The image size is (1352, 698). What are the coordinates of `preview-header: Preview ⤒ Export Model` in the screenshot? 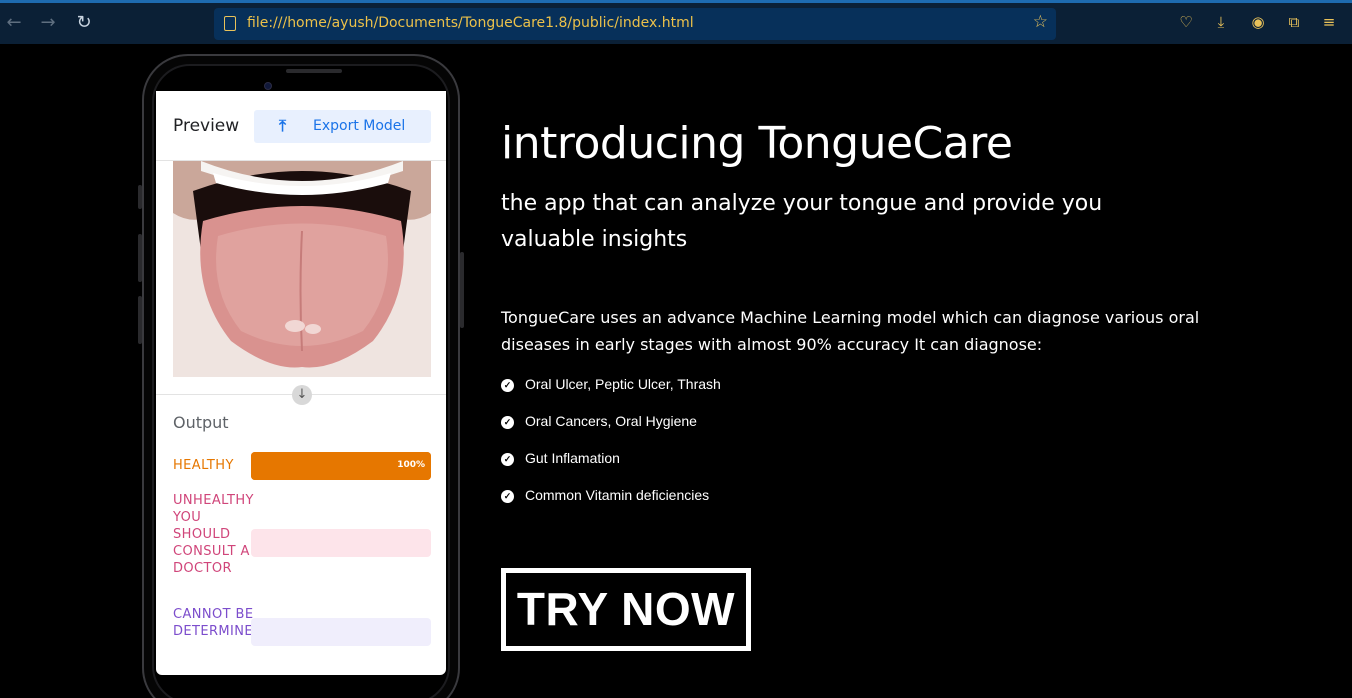 It's located at (301, 126).